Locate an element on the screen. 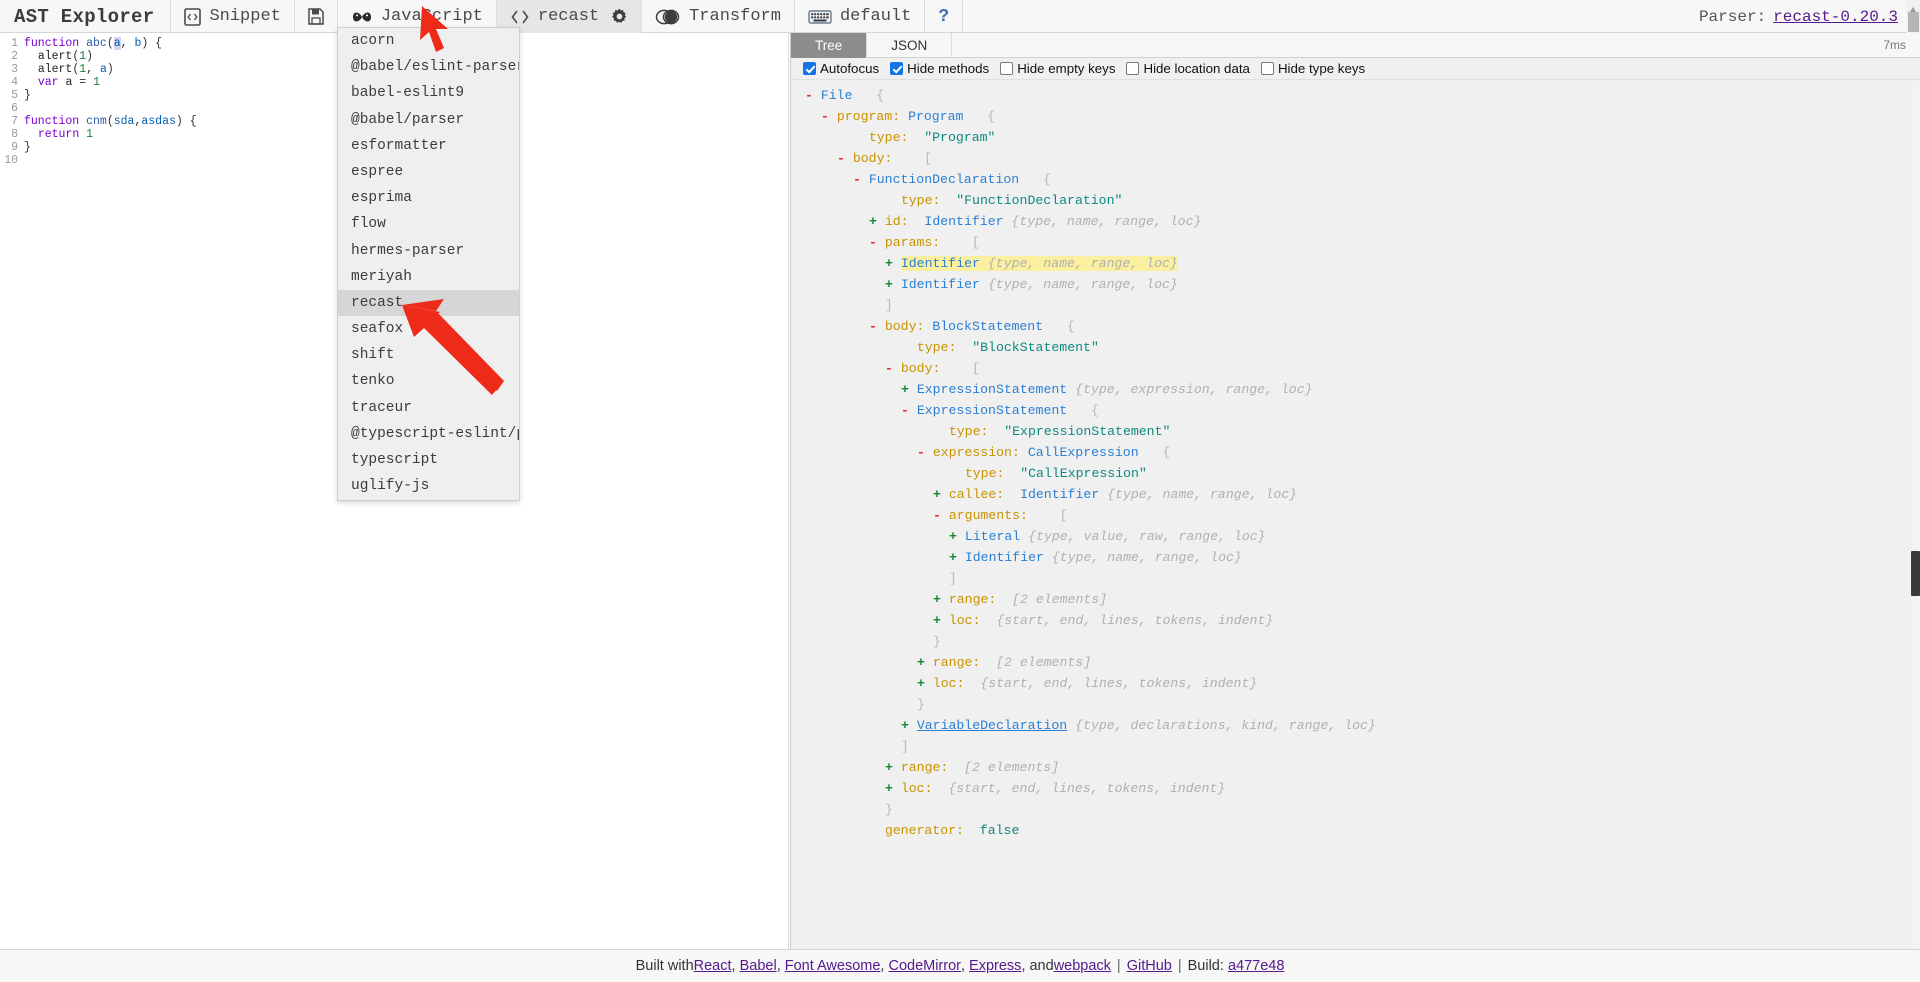 The height and width of the screenshot is (982, 1920). parser-option-esformatter: esformatter is located at coordinates (428, 146).